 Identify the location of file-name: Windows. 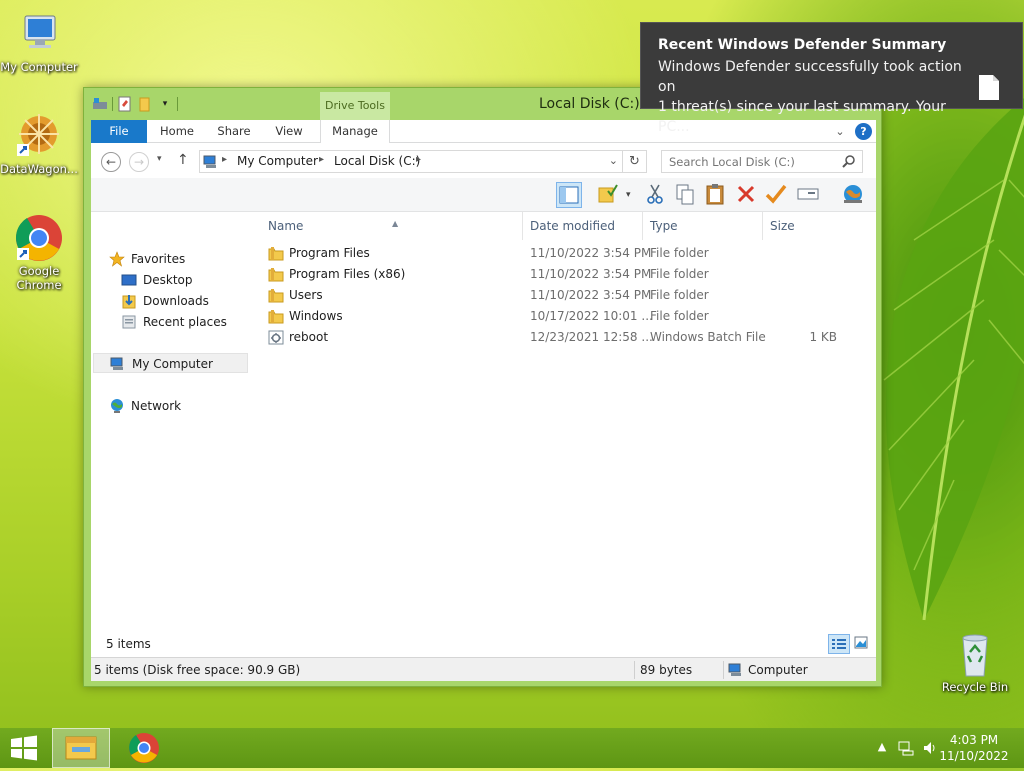
(305, 316).